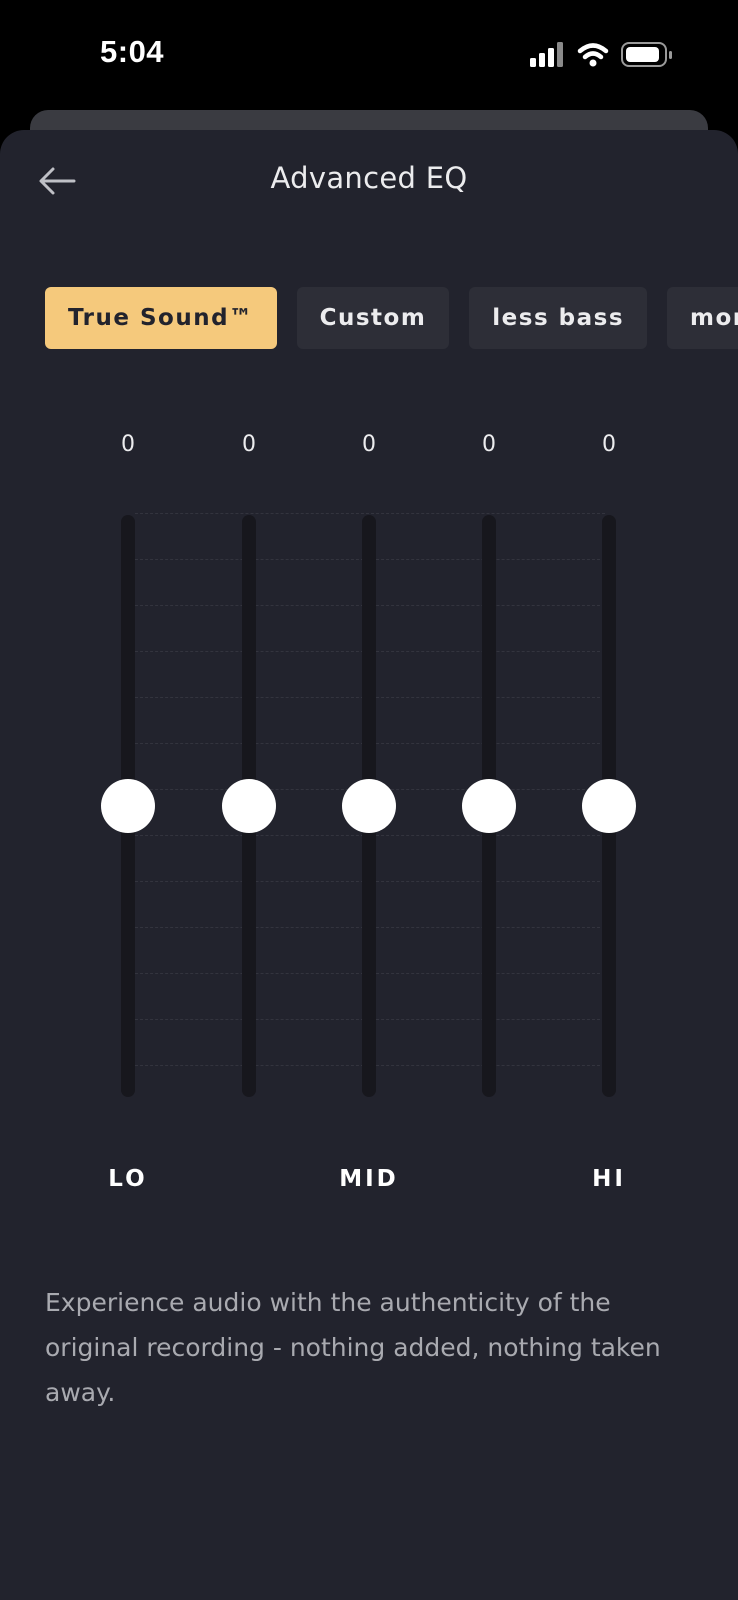 The image size is (738, 1600). Describe the element at coordinates (369, 444) in the screenshot. I see `band-3-value: 0` at that location.